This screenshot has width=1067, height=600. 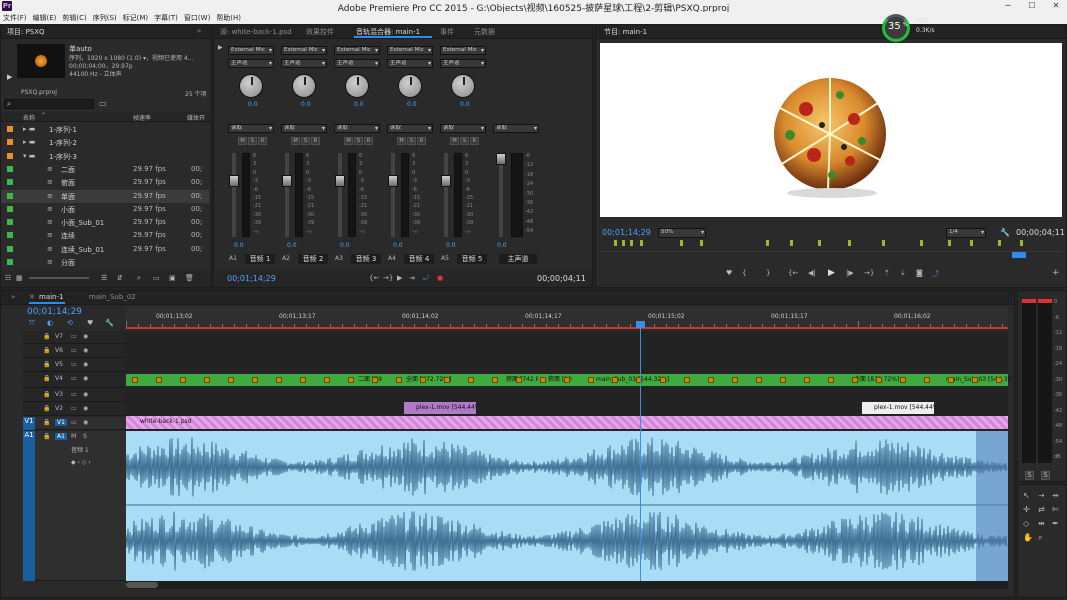 I want to click on master-gain-value: 0.0, so click(x=502, y=245).